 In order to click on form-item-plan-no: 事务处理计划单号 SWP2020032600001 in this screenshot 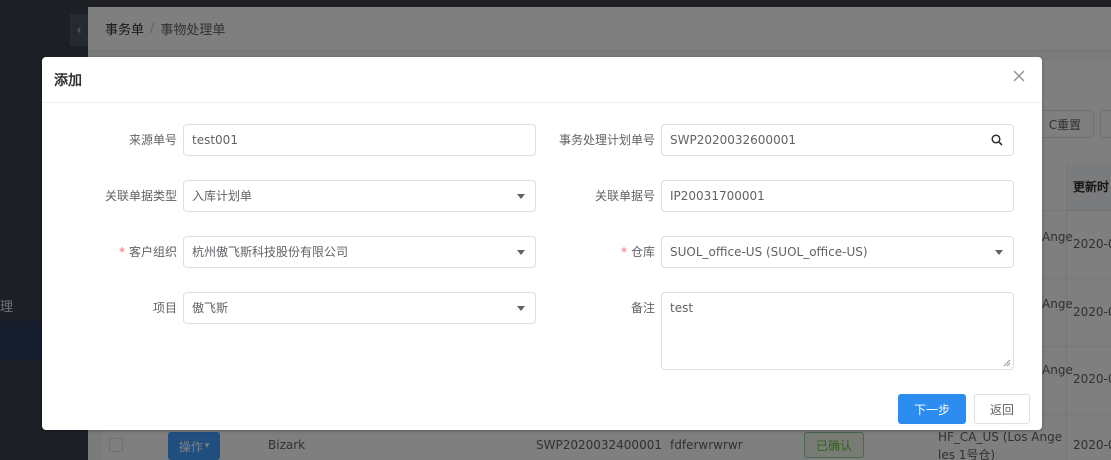, I will do `click(767, 140)`.